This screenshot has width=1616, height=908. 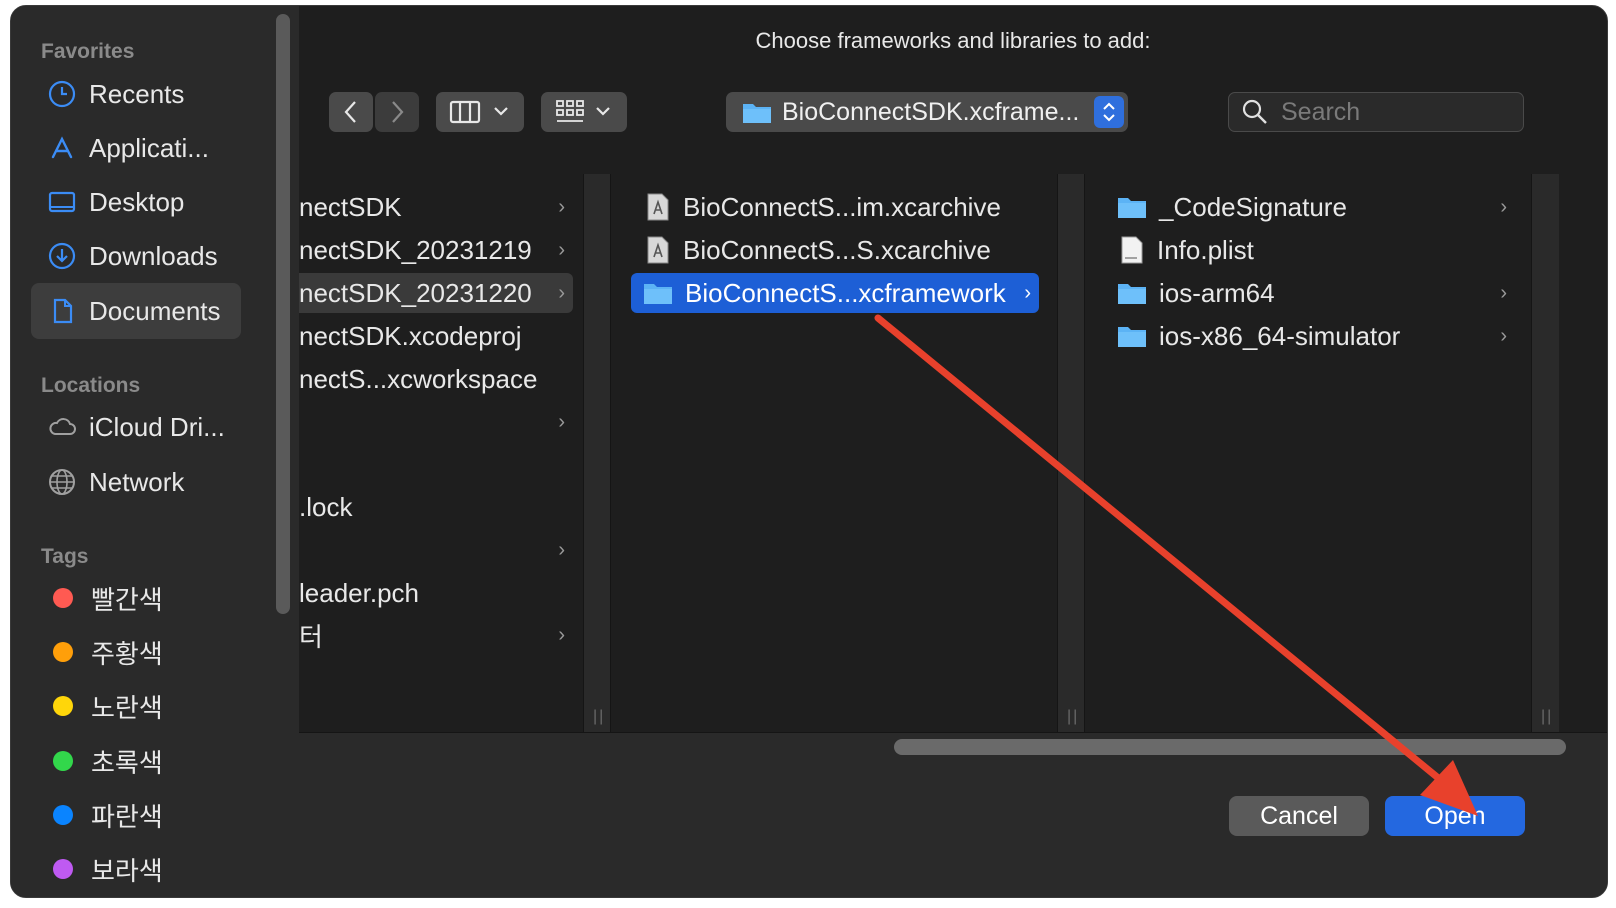 What do you see at coordinates (283, 314) in the screenshot?
I see `sidebar-scrollbar` at bounding box center [283, 314].